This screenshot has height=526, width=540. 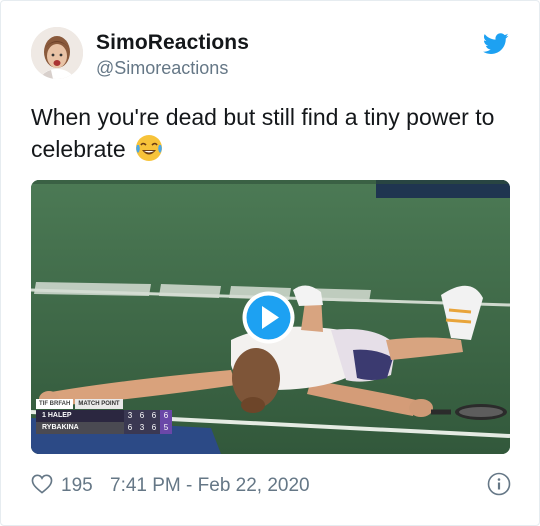 What do you see at coordinates (77, 486) in the screenshot?
I see `like-count: 195` at bounding box center [77, 486].